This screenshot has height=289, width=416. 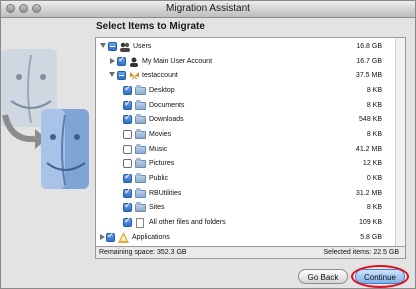 I want to click on item-label: Users, so click(x=142, y=46).